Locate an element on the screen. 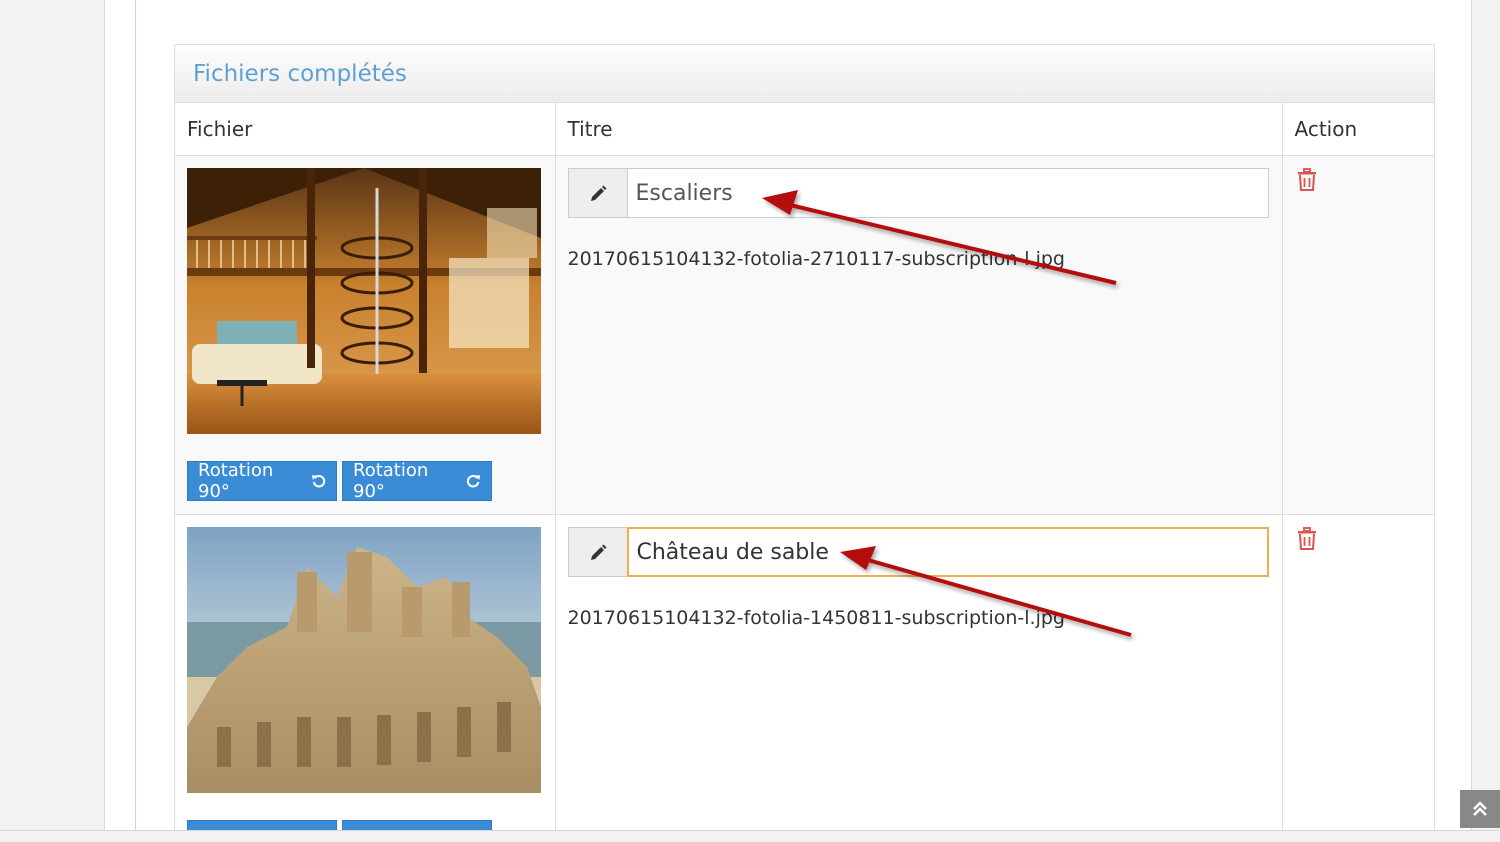 The image size is (1500, 842). rotation-buttons: Rotation 90° Rotation 90° is located at coordinates (365, 481).